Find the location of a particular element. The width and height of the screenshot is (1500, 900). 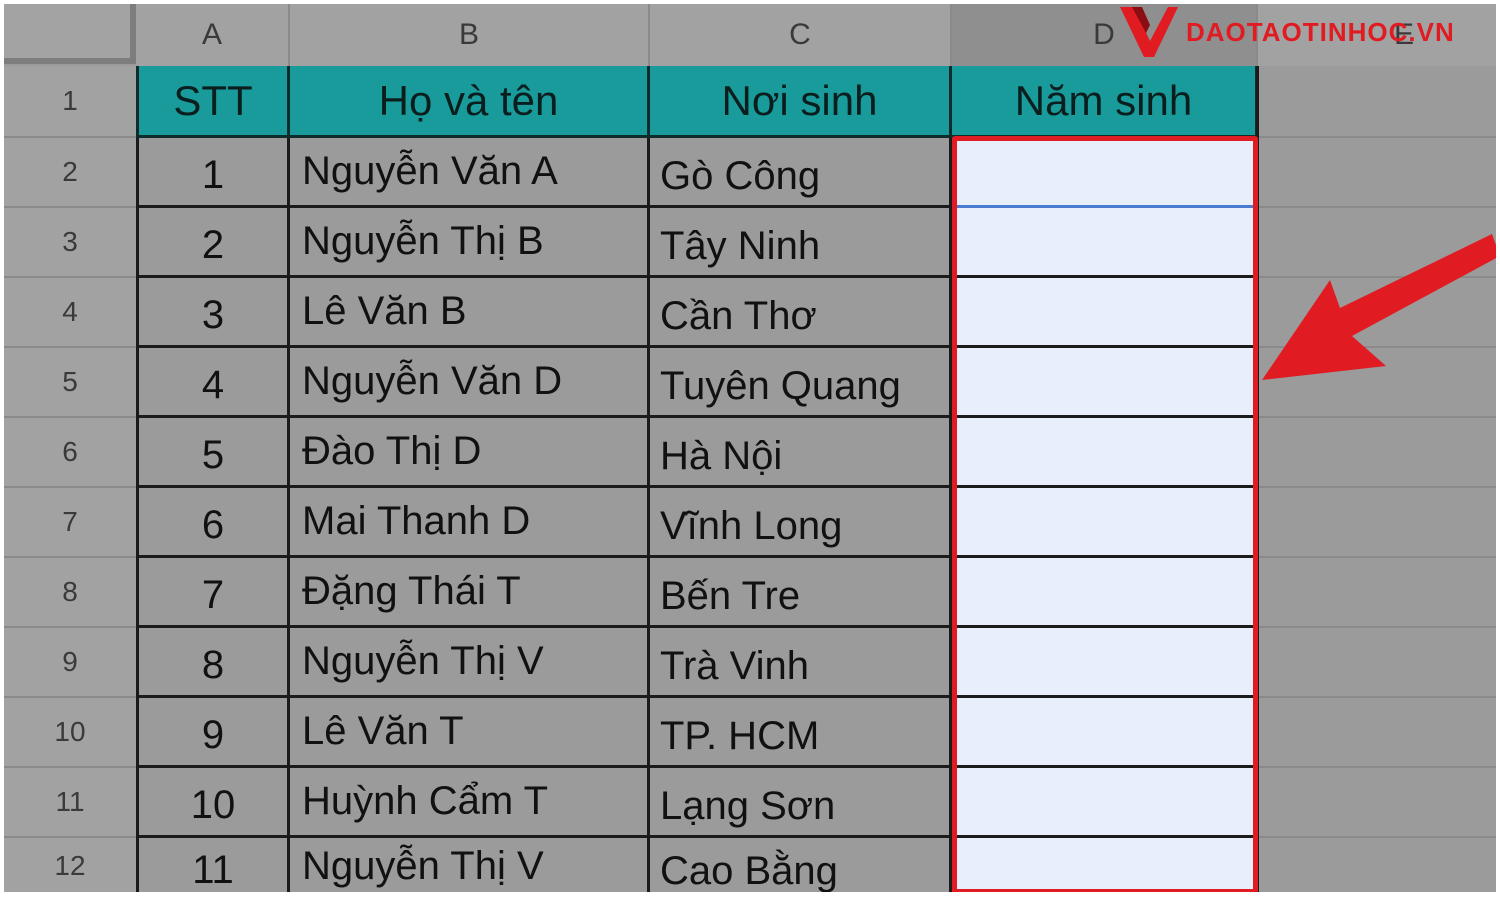

stt-cell: 3 is located at coordinates (213, 313).